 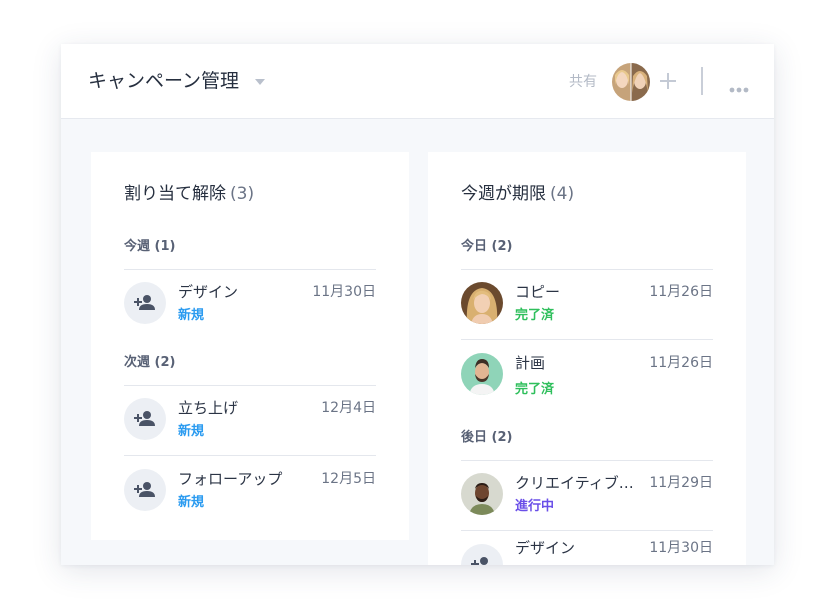 What do you see at coordinates (535, 506) in the screenshot?
I see `task-status: 進行中` at bounding box center [535, 506].